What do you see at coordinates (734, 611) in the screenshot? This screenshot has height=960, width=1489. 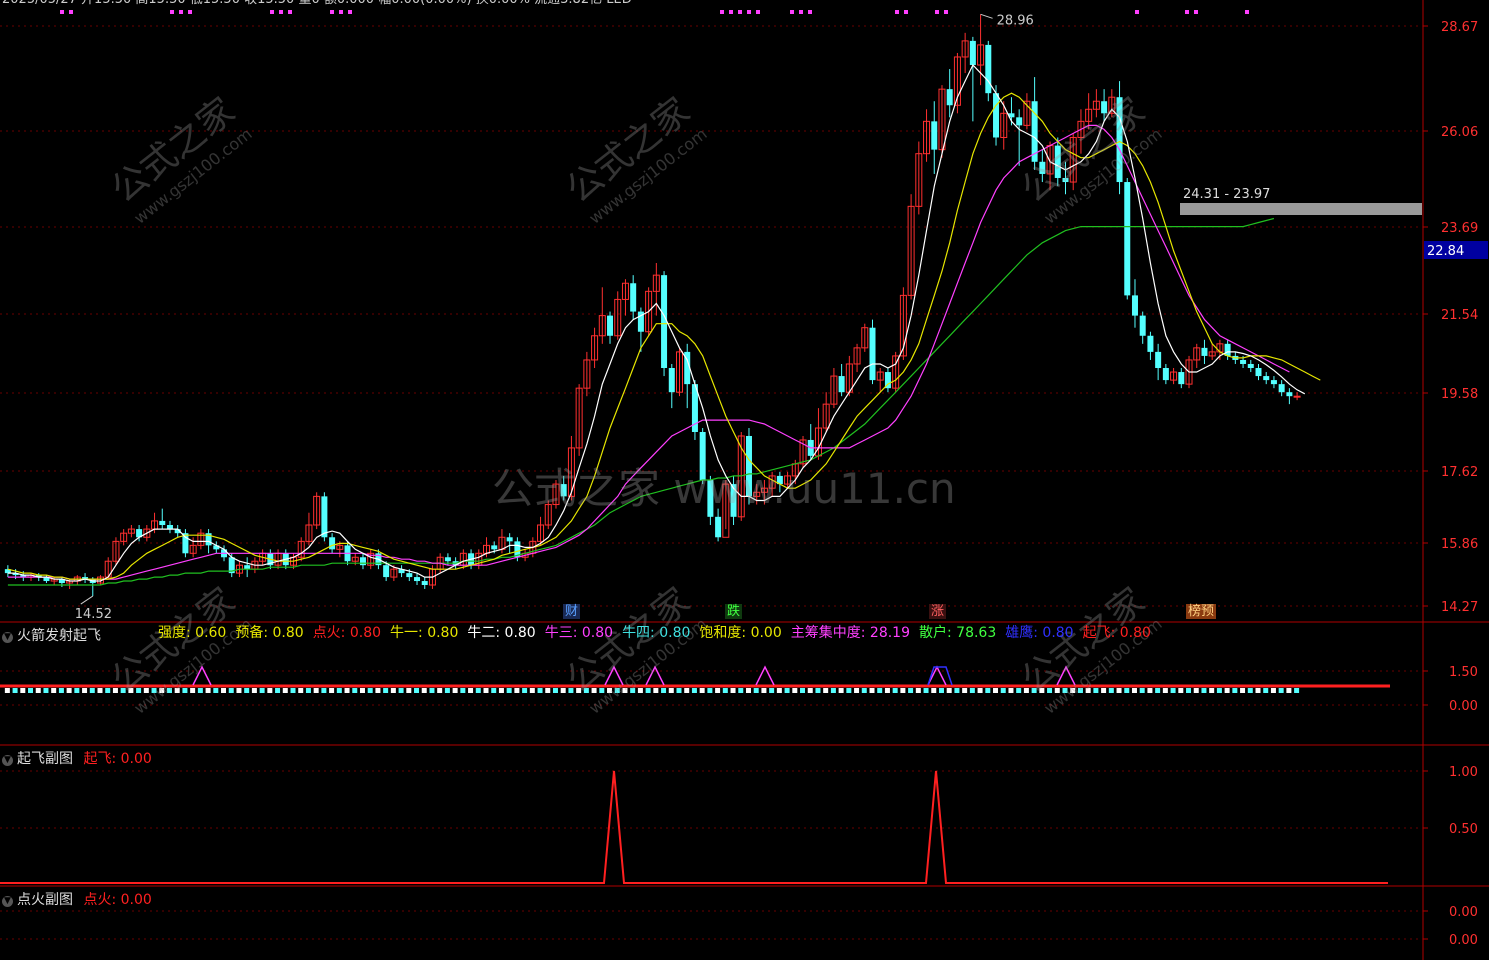 I see `signal-badge-die: 跌` at bounding box center [734, 611].